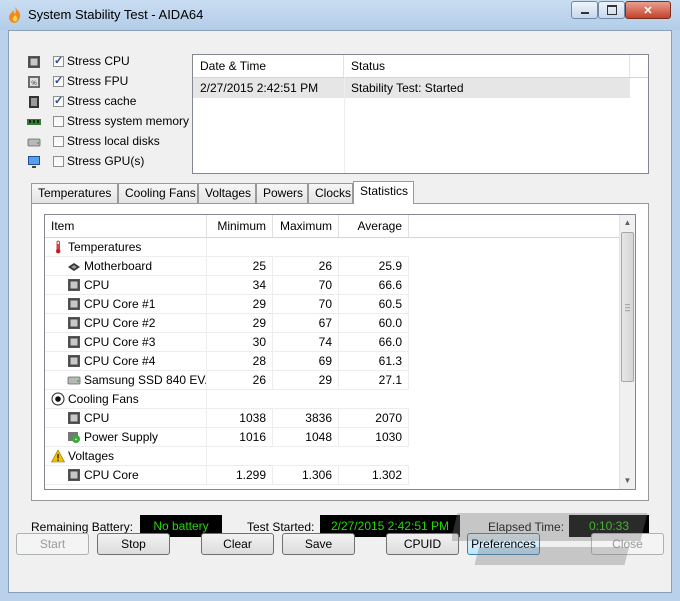 The height and width of the screenshot is (601, 680). Describe the element at coordinates (237, 544) in the screenshot. I see `clear-button: Clear` at that location.